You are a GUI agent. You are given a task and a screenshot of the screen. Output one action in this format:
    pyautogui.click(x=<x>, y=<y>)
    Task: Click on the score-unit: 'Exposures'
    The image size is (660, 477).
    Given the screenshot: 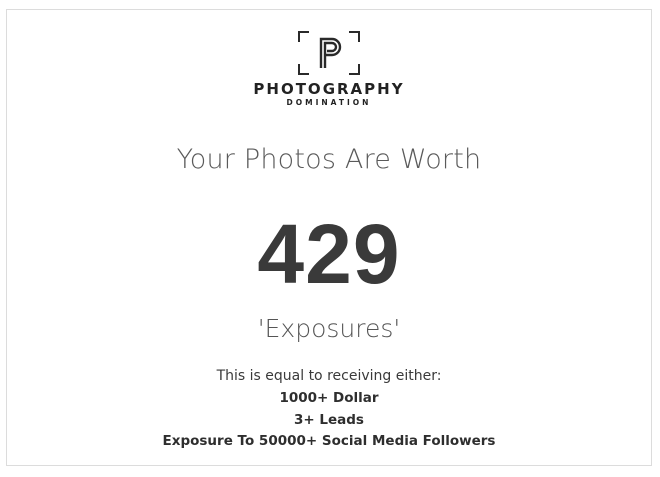 What is the action you would take?
    pyautogui.click(x=329, y=328)
    